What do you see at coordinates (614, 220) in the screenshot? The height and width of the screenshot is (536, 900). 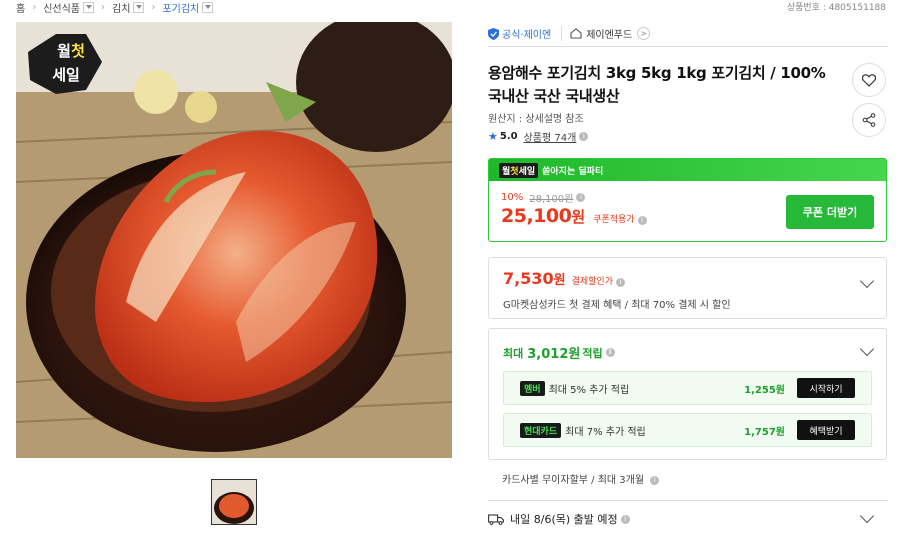 I see `coupon-price-label: 쿠폰적용가` at bounding box center [614, 220].